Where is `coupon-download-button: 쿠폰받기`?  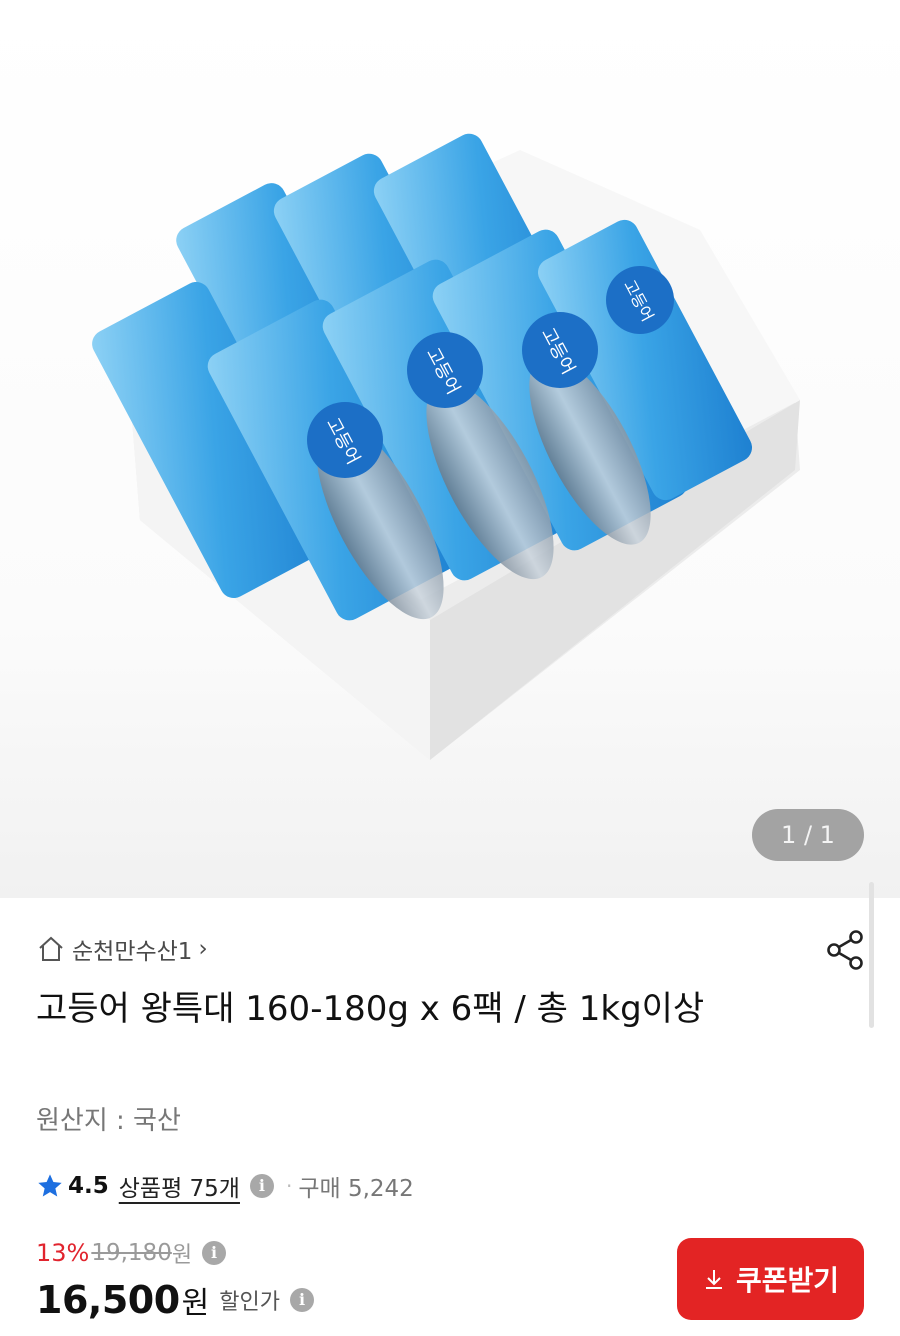
coupon-download-button: 쿠폰받기 is located at coordinates (770, 1279).